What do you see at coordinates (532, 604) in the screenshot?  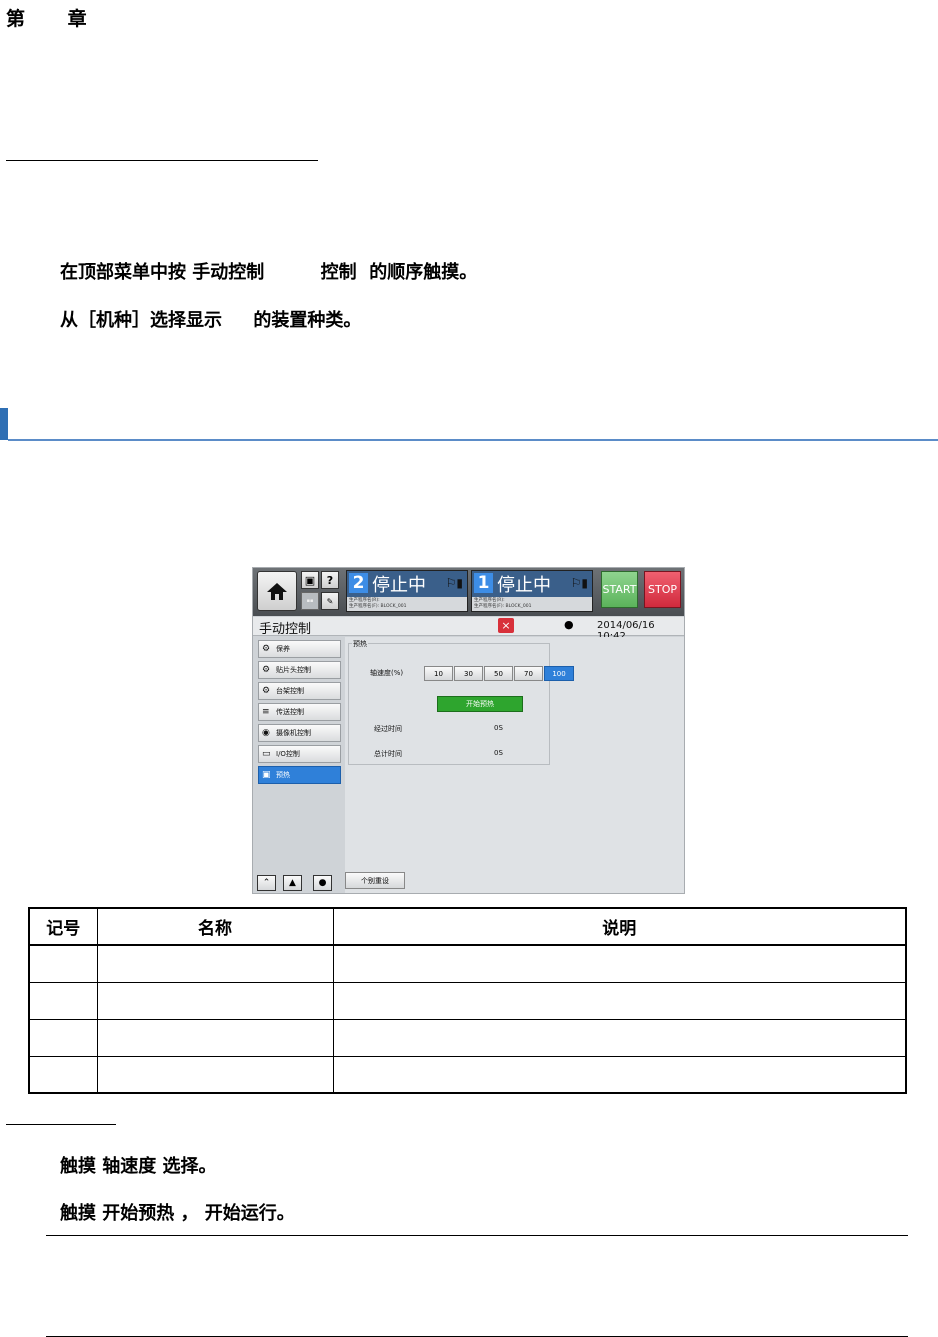 I see `lane-1-info: 生产程序名(R): 生产程序名(F): BLOCK_001` at bounding box center [532, 604].